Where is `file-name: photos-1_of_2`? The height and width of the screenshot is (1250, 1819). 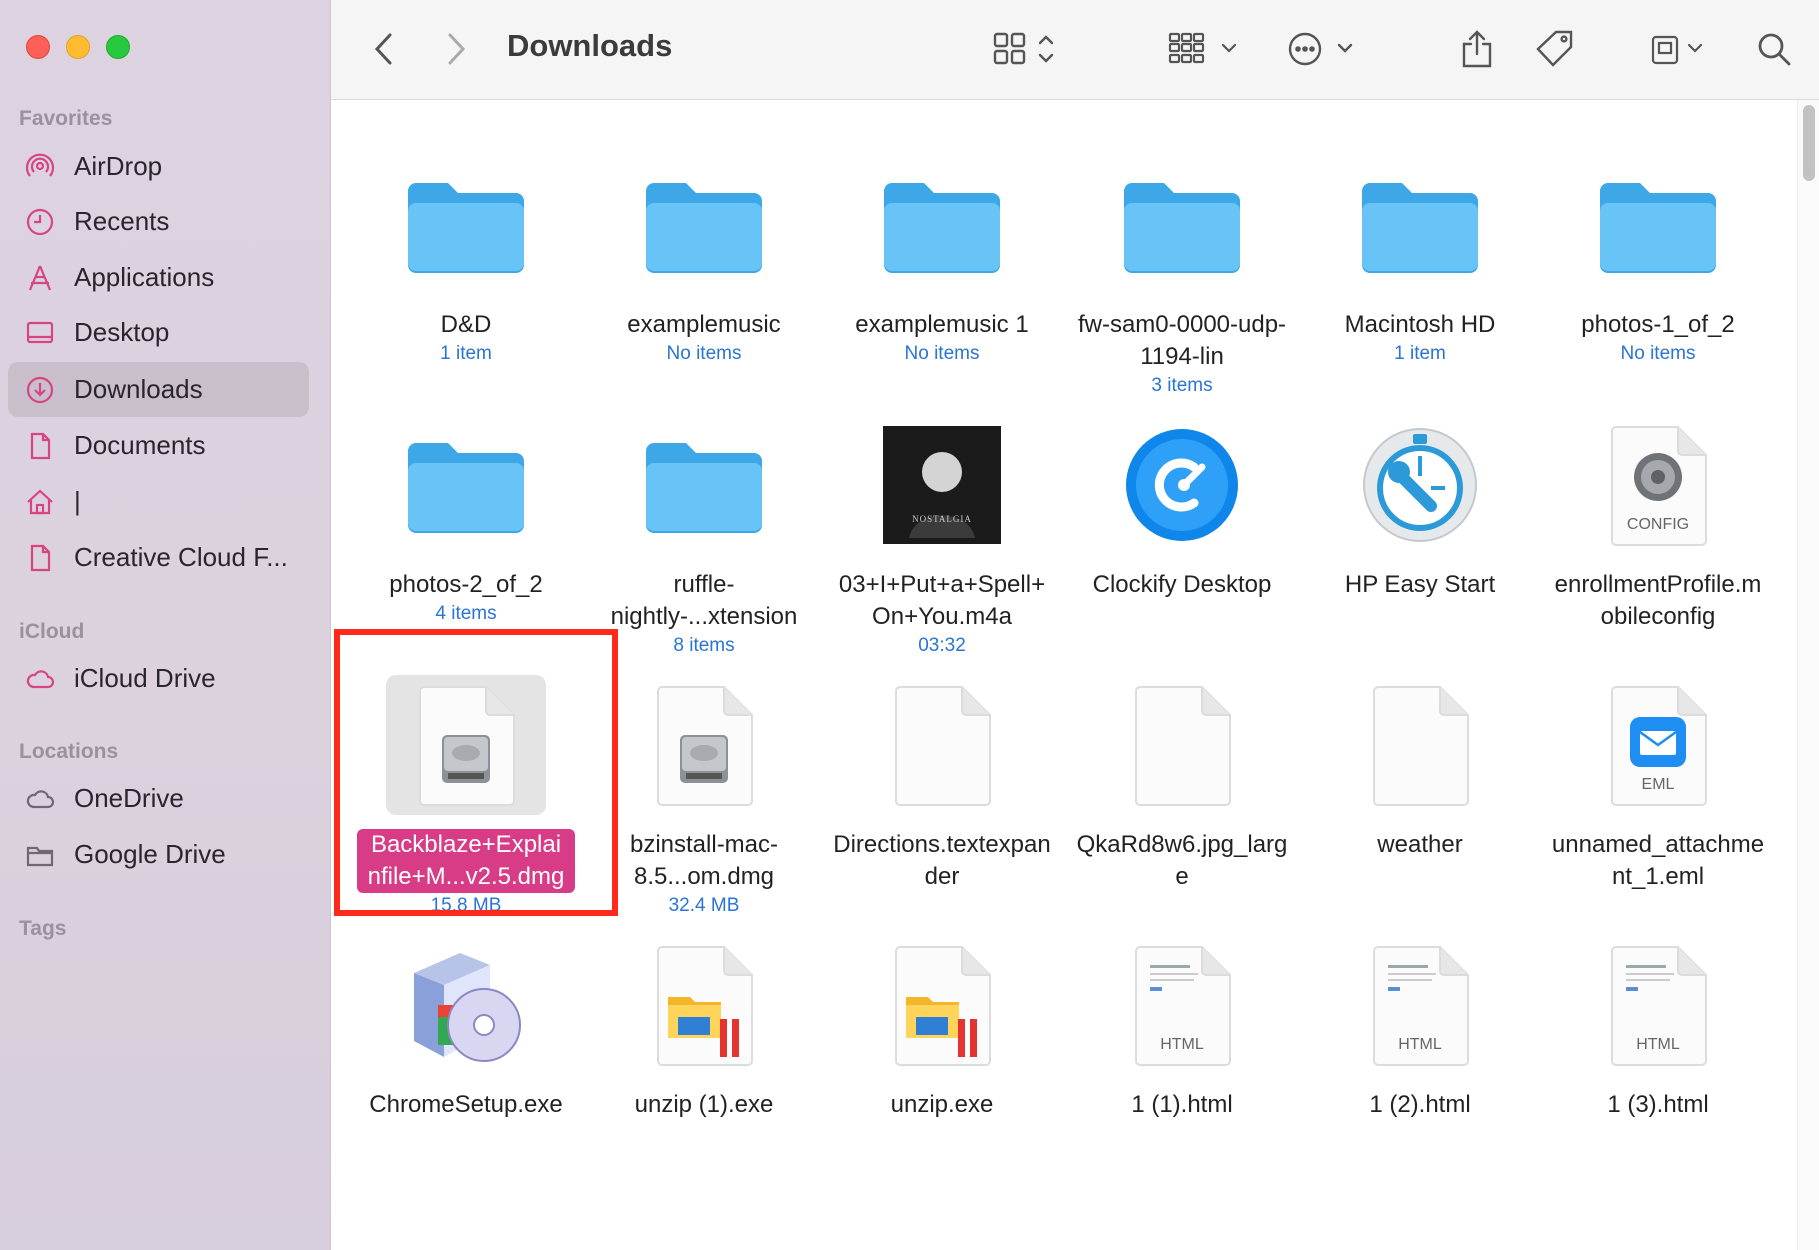 file-name: photos-1_of_2 is located at coordinates (1658, 325).